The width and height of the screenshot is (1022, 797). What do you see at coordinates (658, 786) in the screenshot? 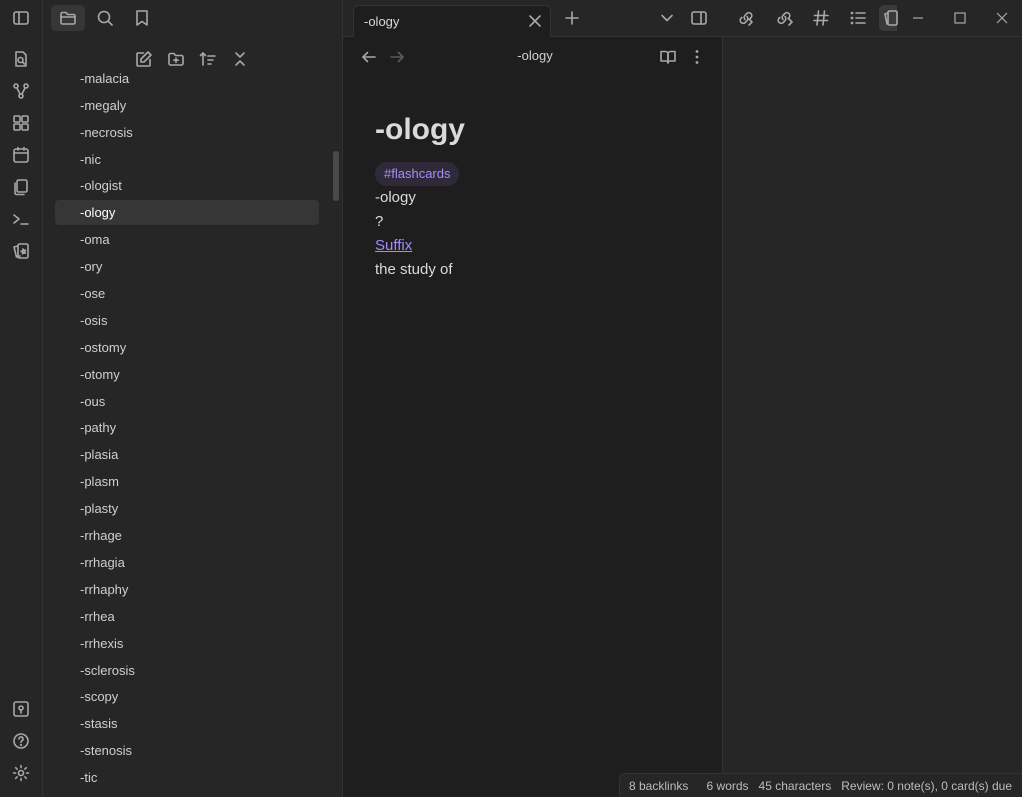
I see `backlinks-count: 8 backlinks` at bounding box center [658, 786].